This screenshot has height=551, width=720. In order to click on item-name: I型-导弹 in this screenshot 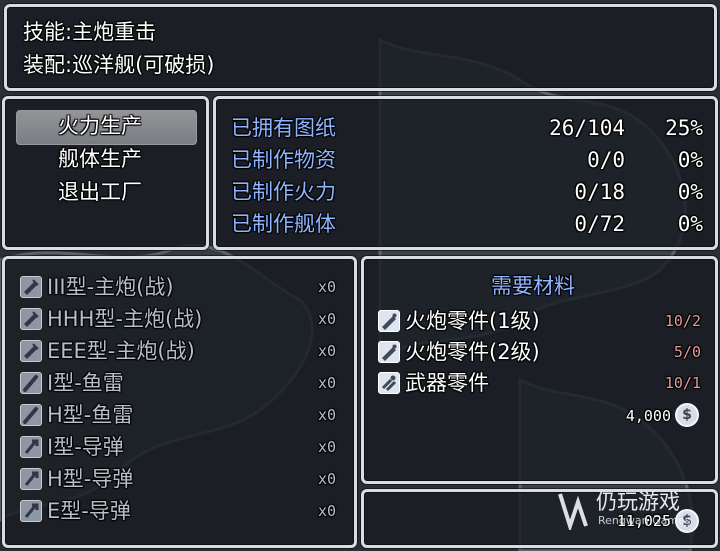, I will do `click(85, 447)`.